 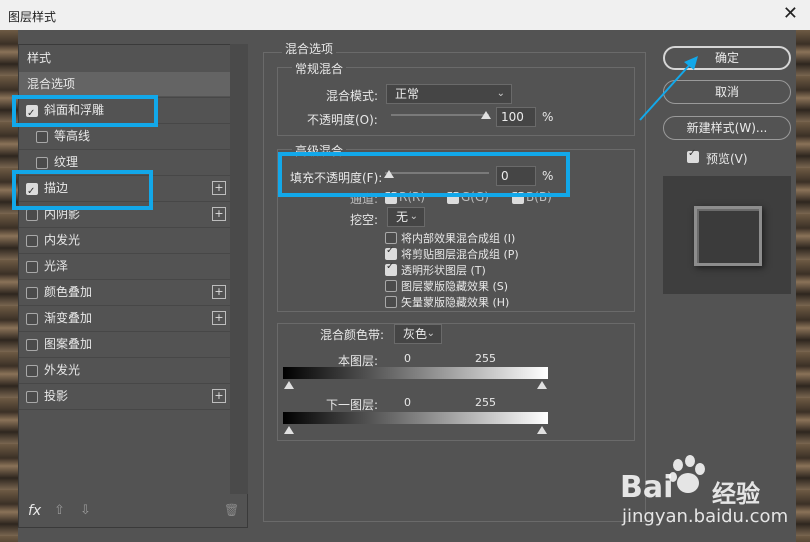 I want to click on watermark-brand: Bai, so click(x=647, y=487).